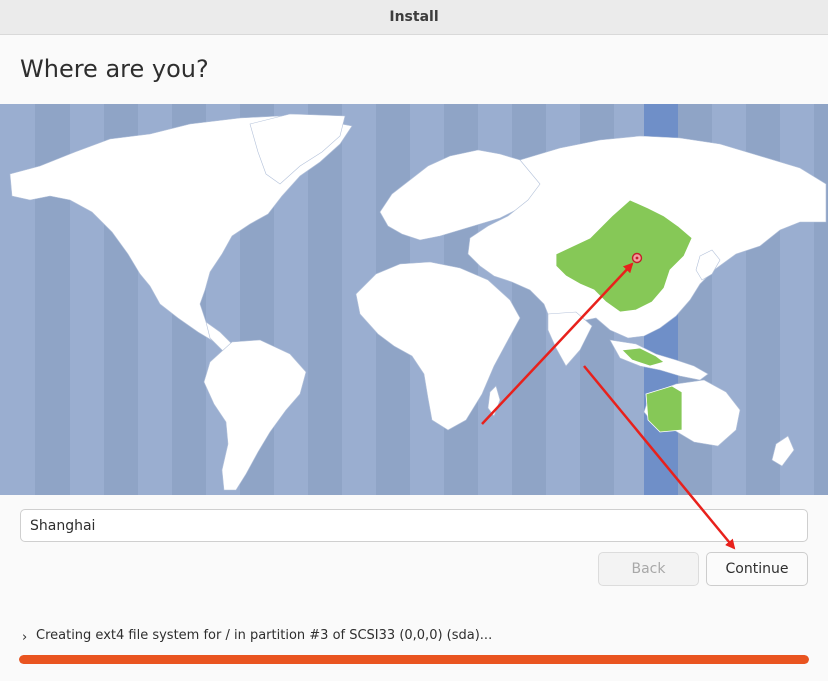 The height and width of the screenshot is (681, 828). I want to click on page-title: Where are you?, so click(114, 69).